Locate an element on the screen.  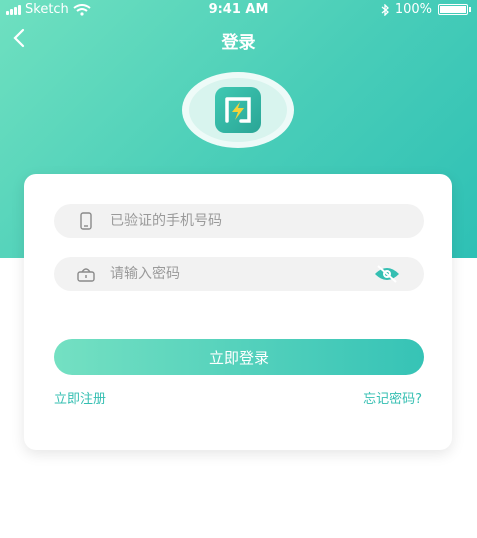
logo-inner-circle is located at coordinates (238, 110).